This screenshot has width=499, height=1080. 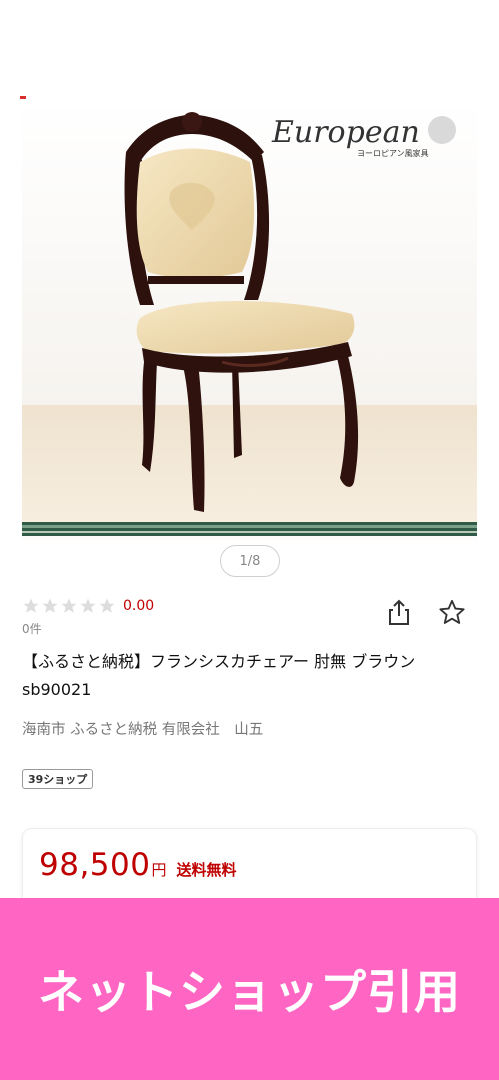 I want to click on top-blank-area, so click(x=249, y=48).